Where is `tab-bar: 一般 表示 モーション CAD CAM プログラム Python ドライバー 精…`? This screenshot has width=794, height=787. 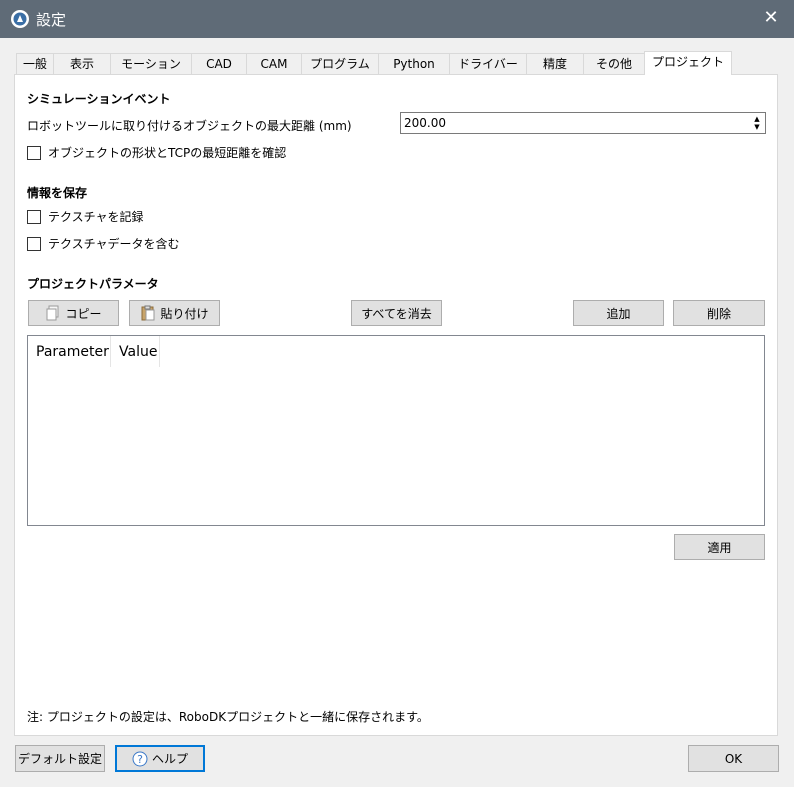 tab-bar: 一般 表示 モーション CAD CAM プログラム Python ドライバー 精… is located at coordinates (374, 63).